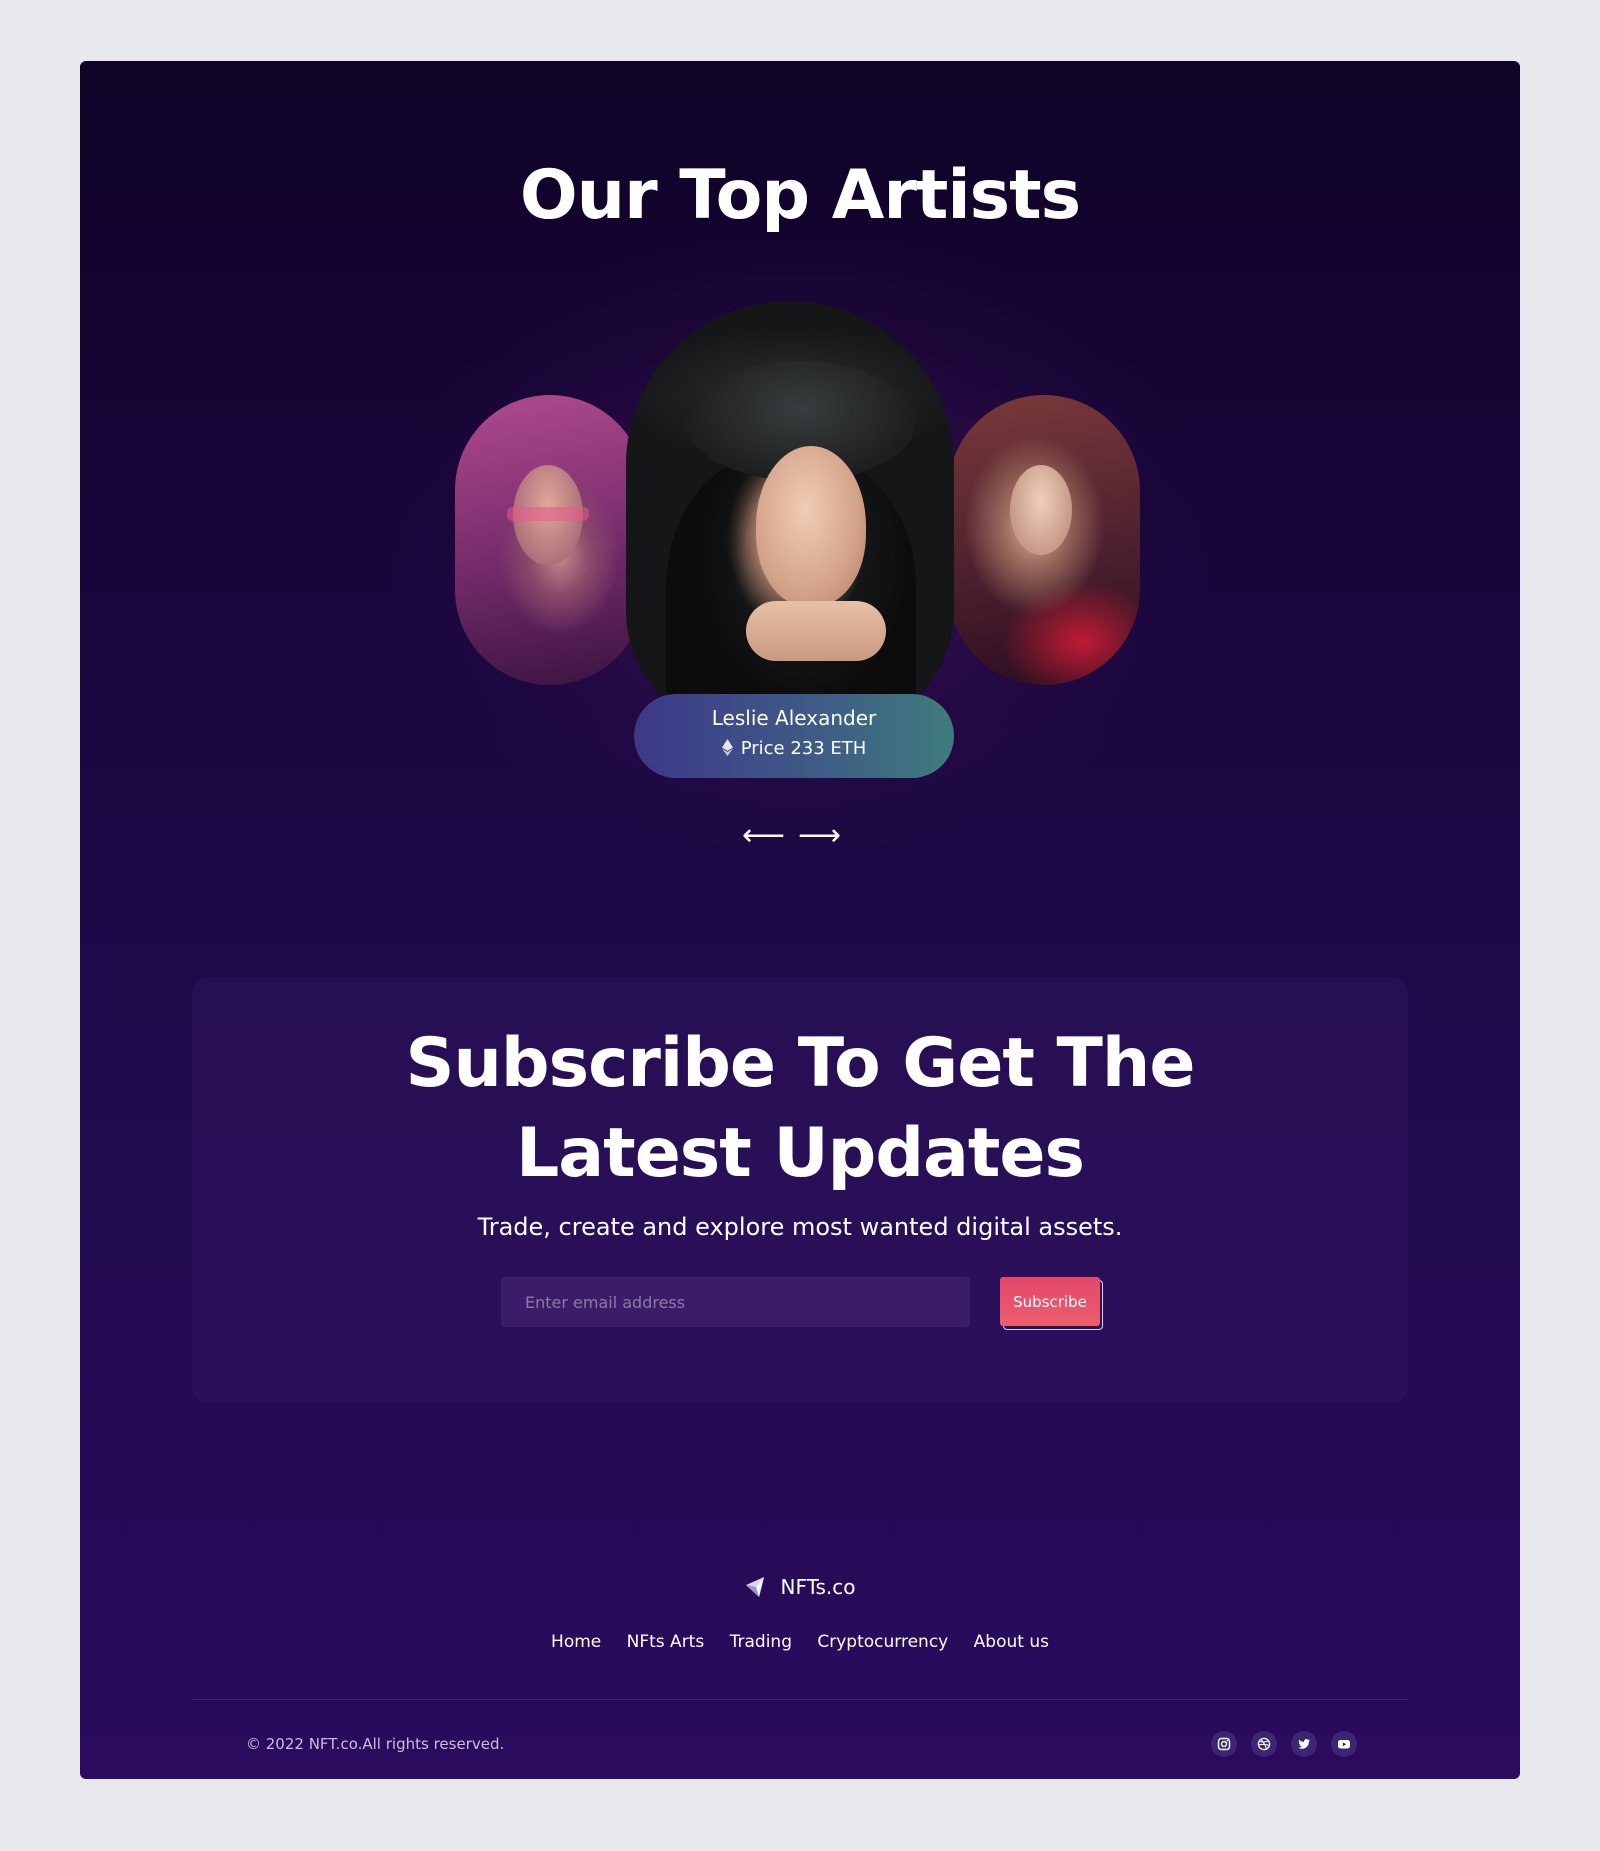  I want to click on artist-image-right, so click(1044, 540).